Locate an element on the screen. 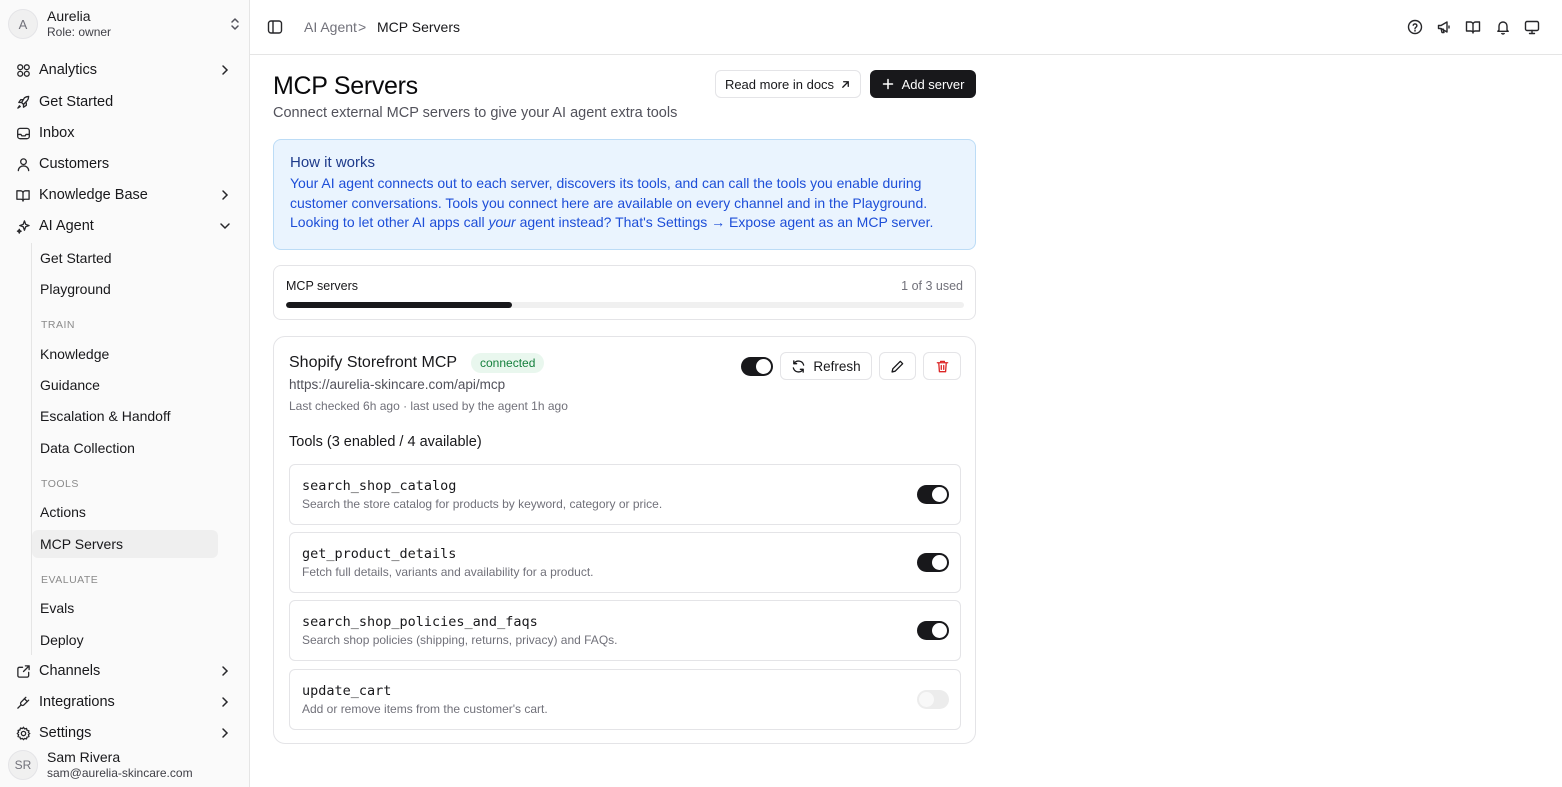 The height and width of the screenshot is (787, 1562). subnav-escalation: Escalation & Handoff is located at coordinates (125, 416).